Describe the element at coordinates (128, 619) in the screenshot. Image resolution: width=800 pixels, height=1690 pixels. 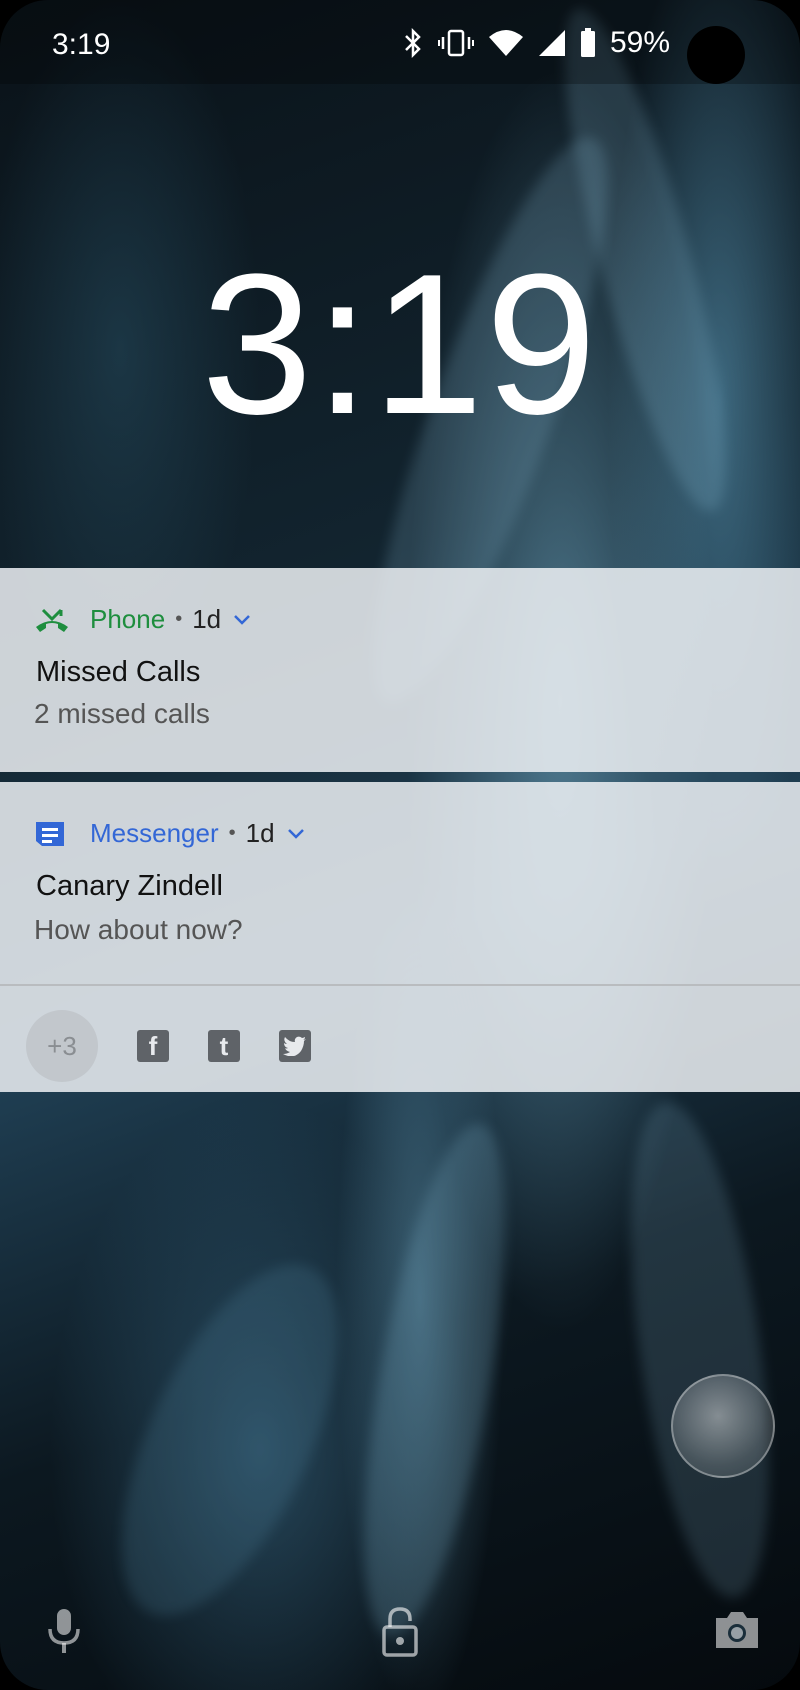
I see `notification-app-name: Phone` at that location.